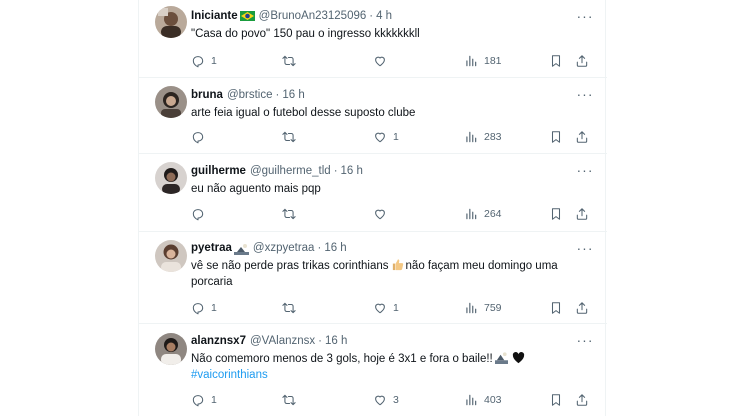 The image size is (740, 416). What do you see at coordinates (313, 16) in the screenshot?
I see `user-handle: @BrunoAn23125096` at bounding box center [313, 16].